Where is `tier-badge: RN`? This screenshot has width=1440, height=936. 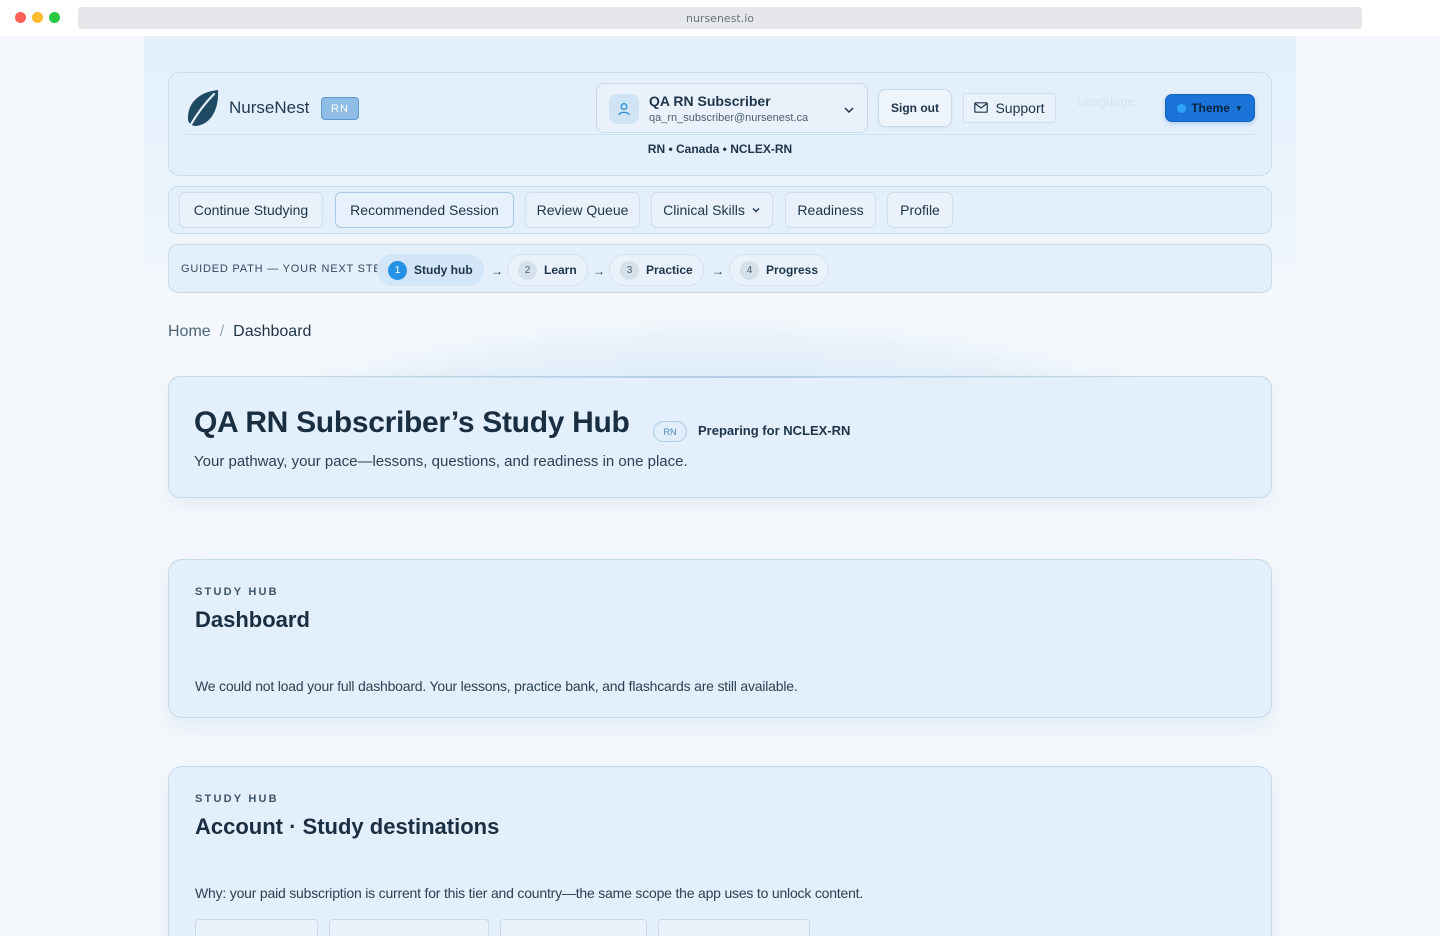 tier-badge: RN is located at coordinates (670, 431).